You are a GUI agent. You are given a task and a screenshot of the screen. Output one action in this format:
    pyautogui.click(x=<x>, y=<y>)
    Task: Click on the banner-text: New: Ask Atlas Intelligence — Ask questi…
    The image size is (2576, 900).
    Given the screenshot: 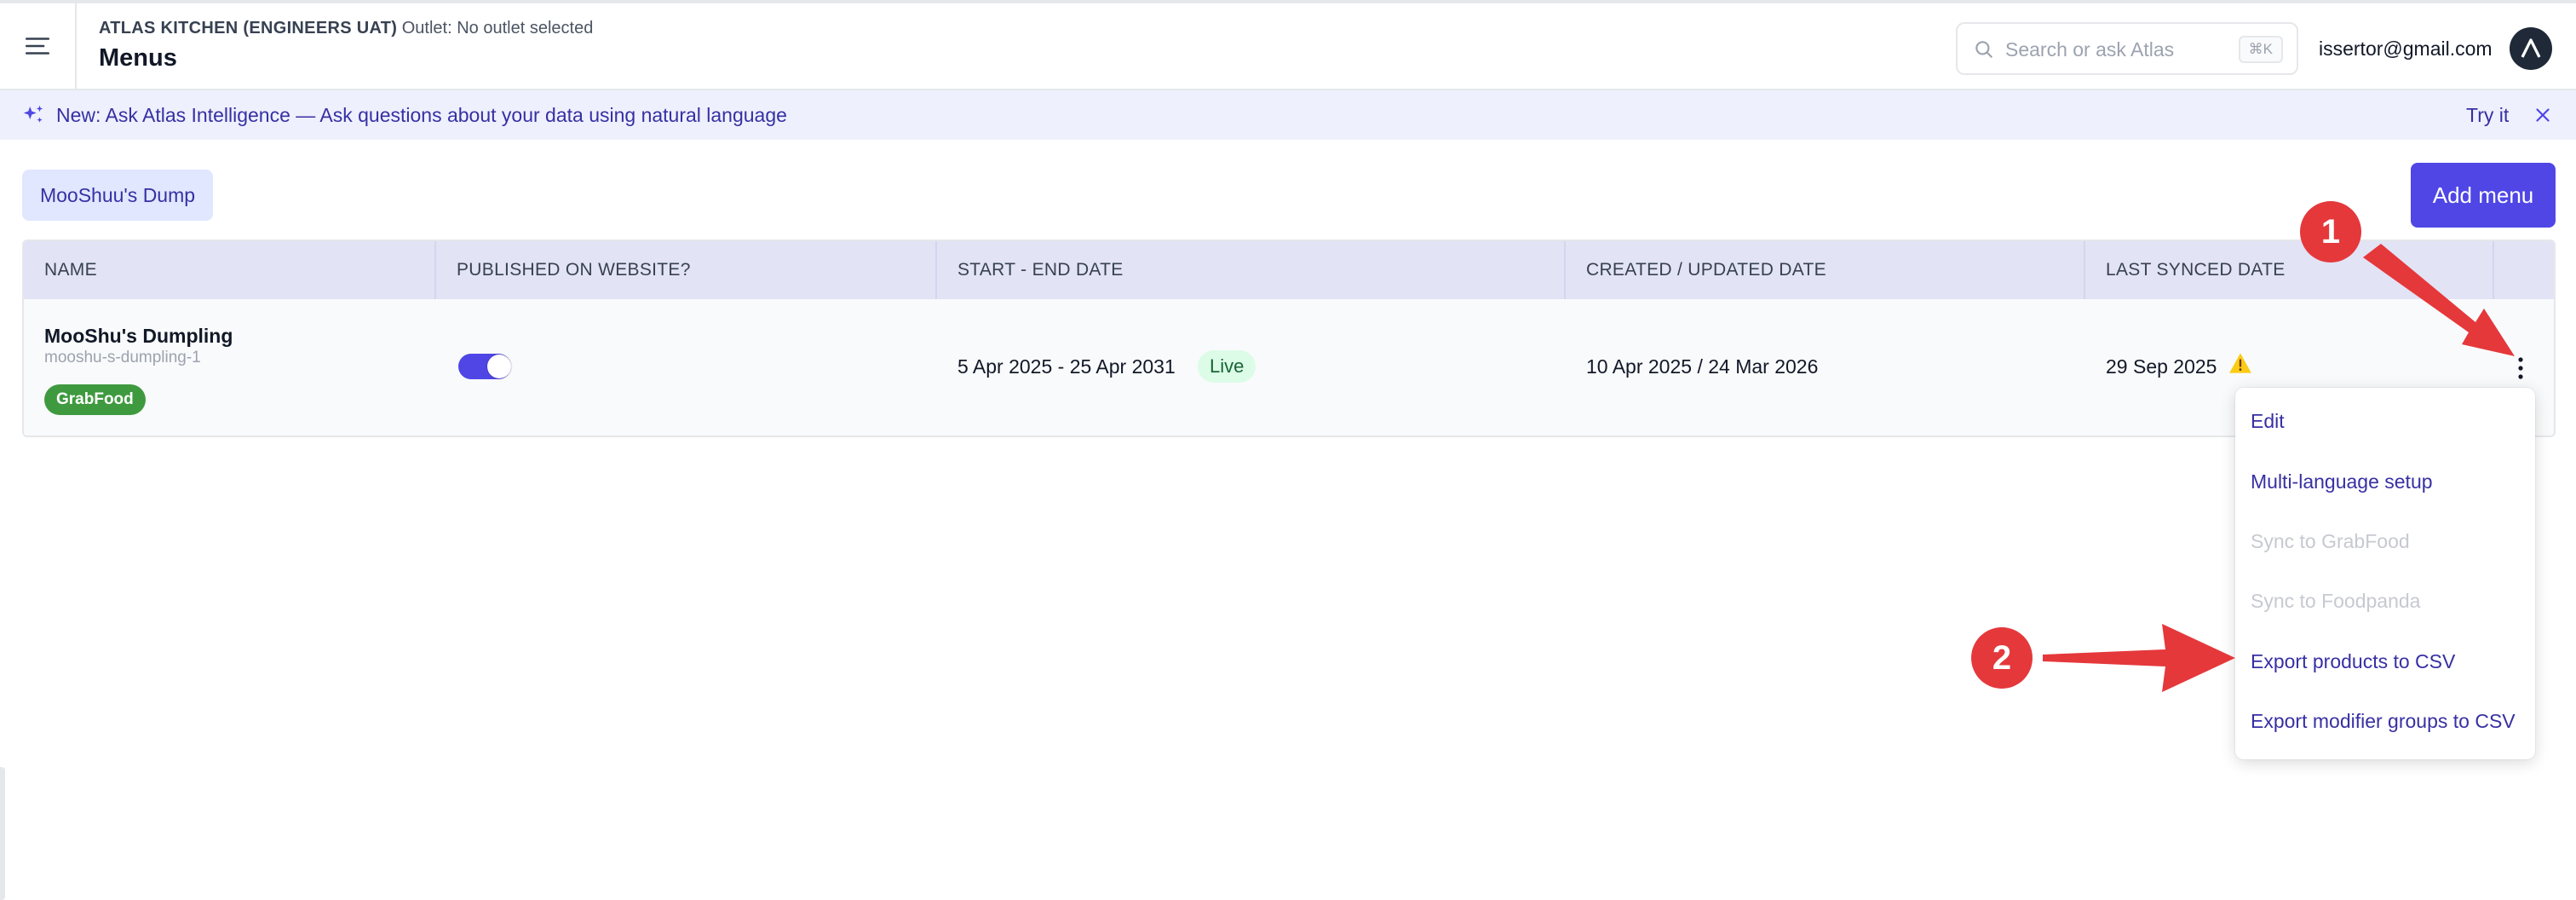 What is the action you would take?
    pyautogui.click(x=422, y=115)
    